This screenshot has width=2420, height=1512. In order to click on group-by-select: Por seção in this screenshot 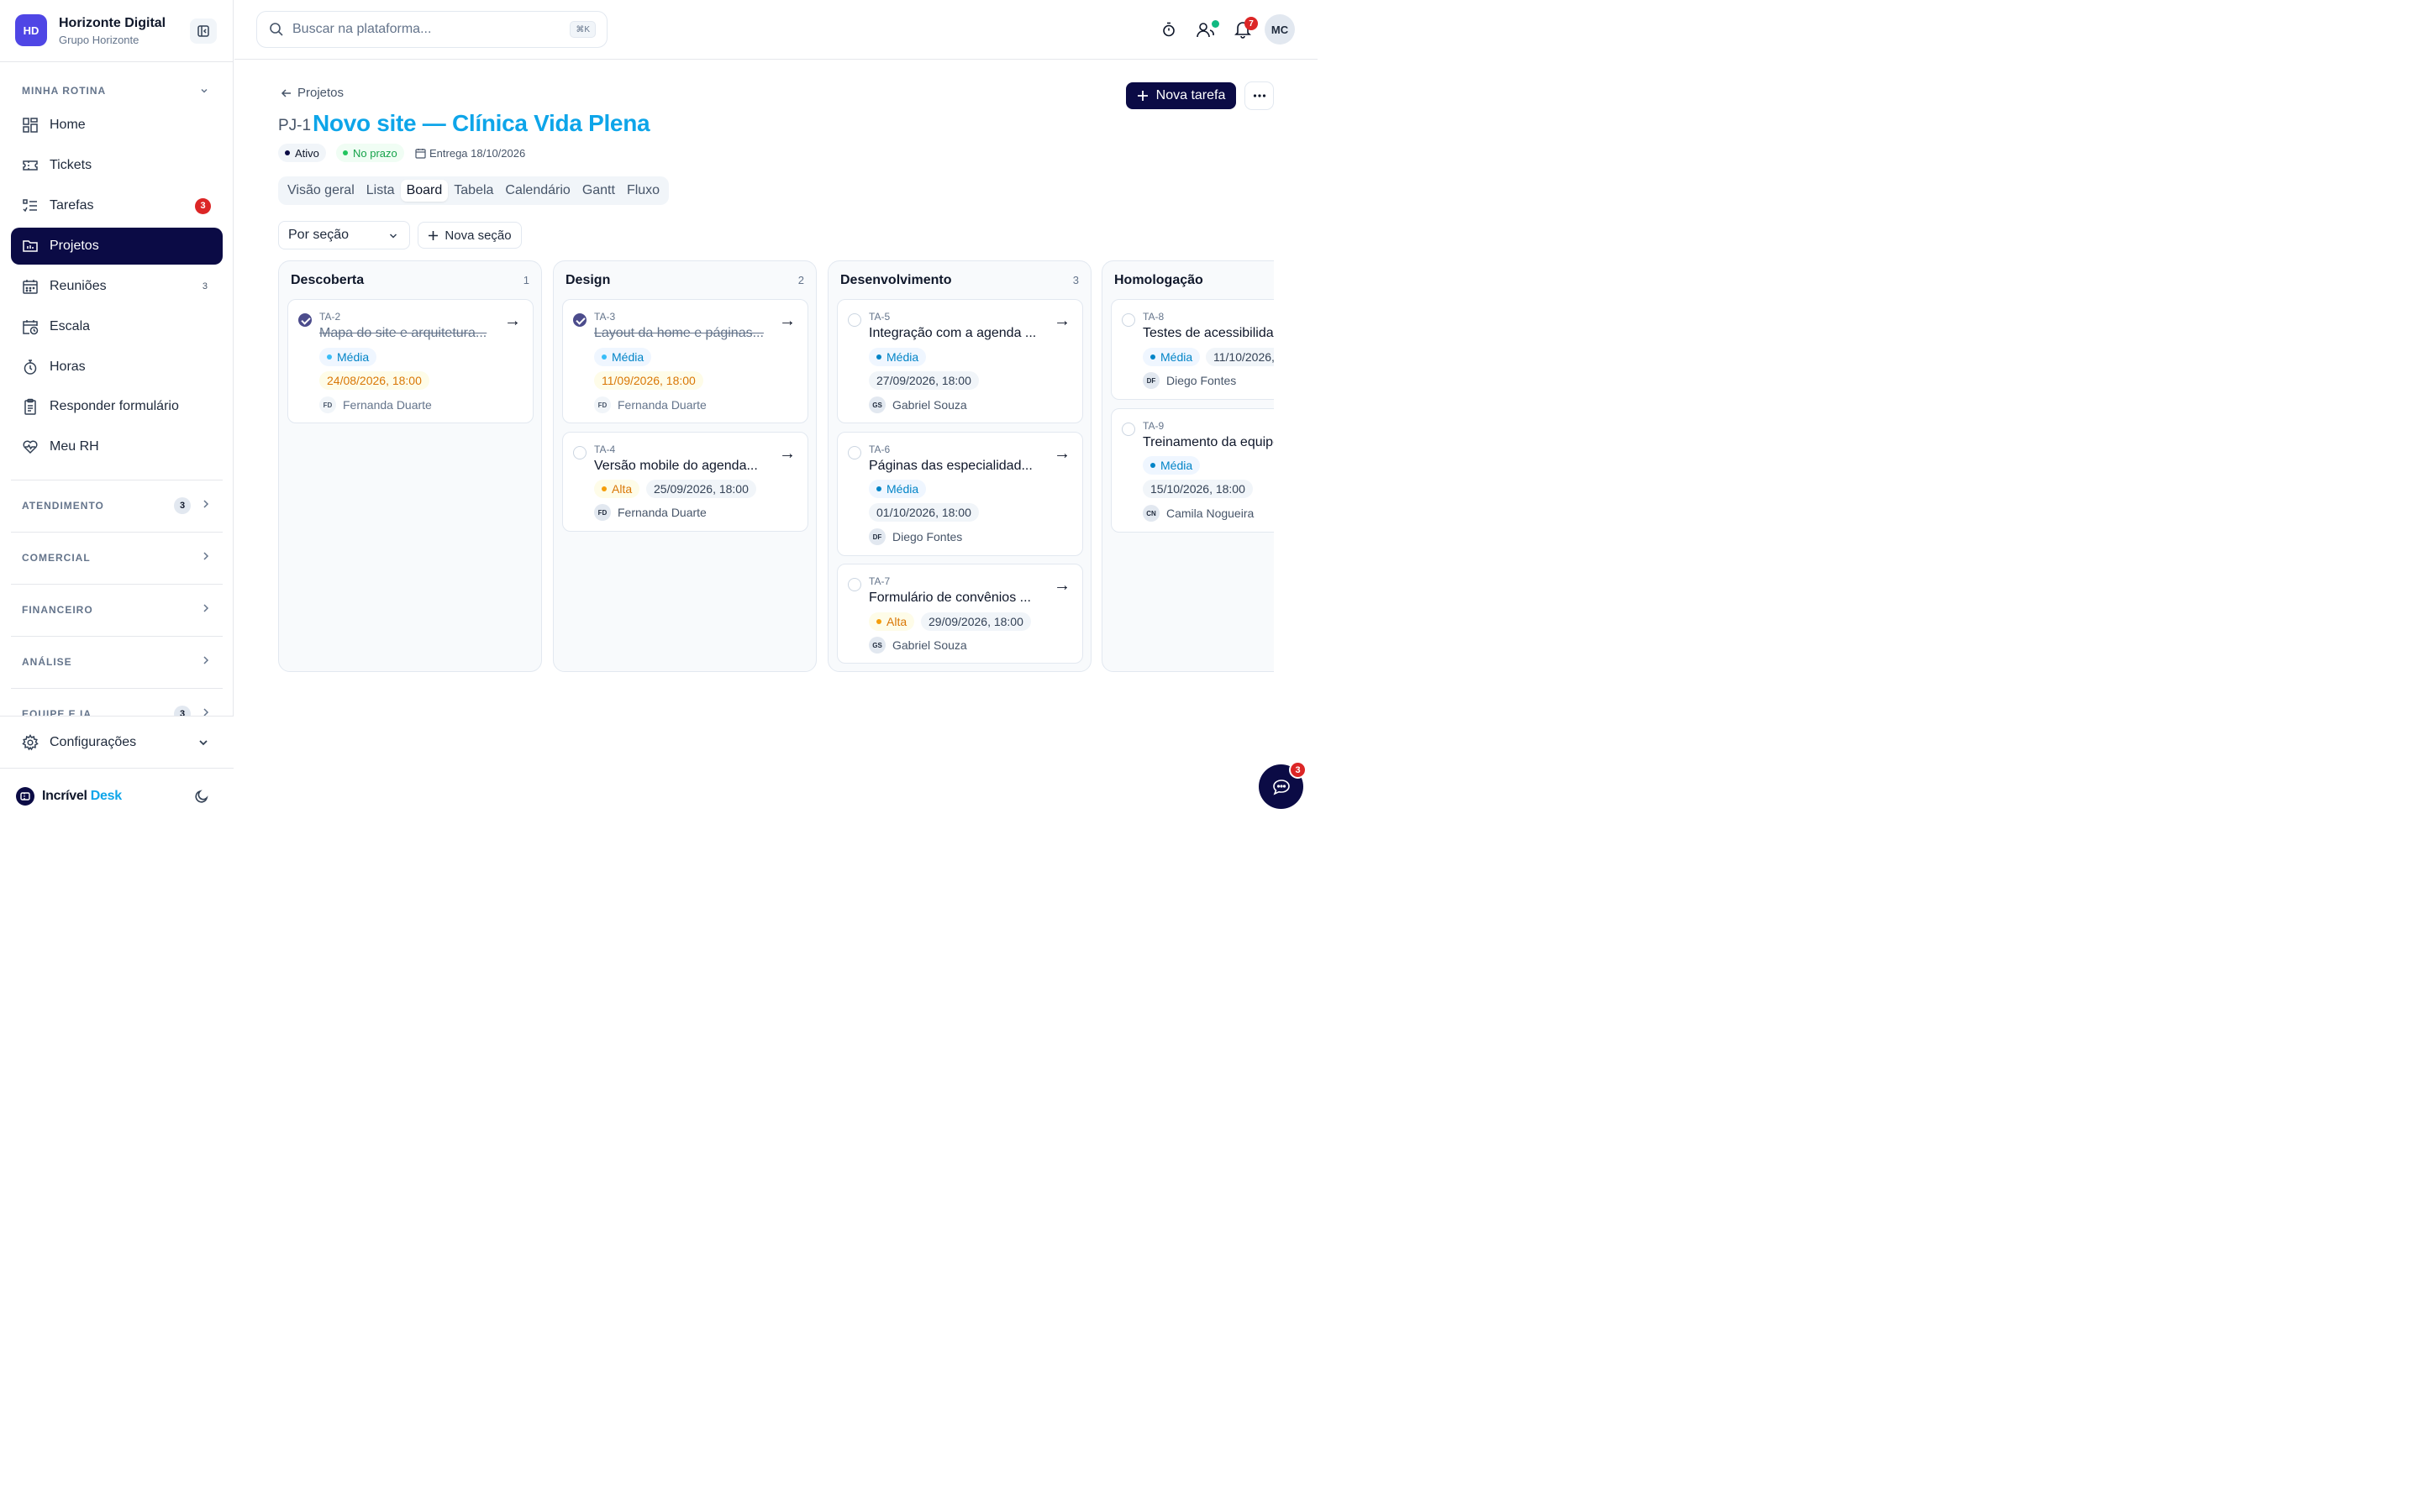, I will do `click(344, 235)`.